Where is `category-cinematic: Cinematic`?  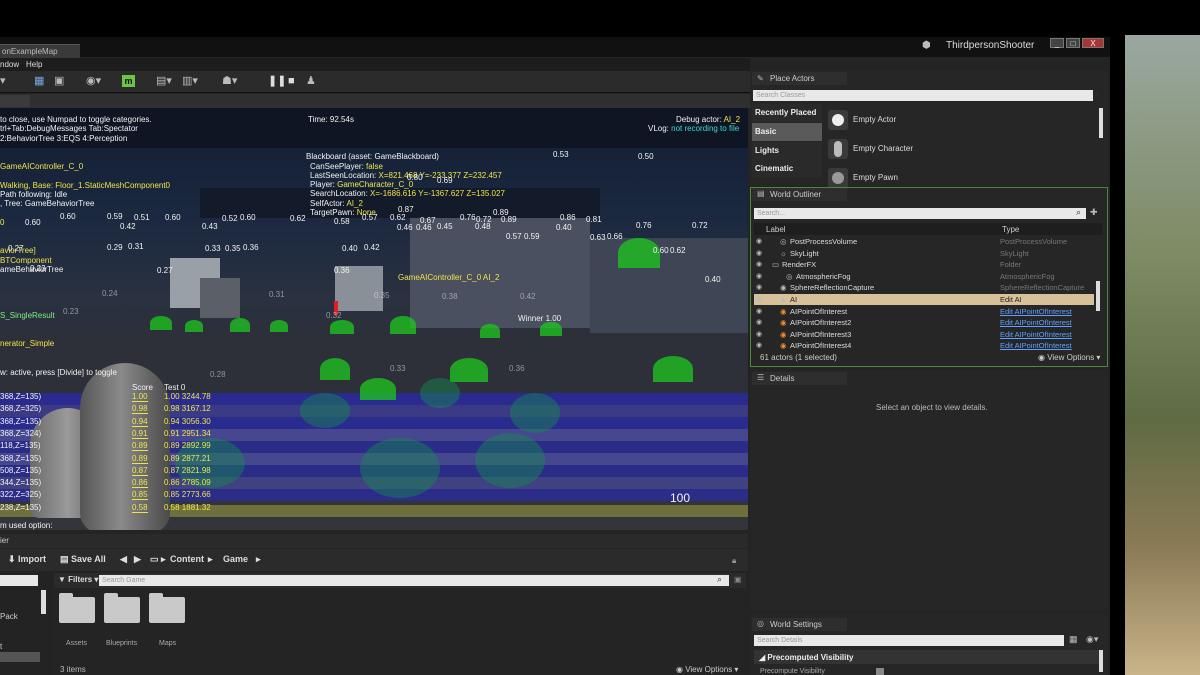 category-cinematic: Cinematic is located at coordinates (787, 169).